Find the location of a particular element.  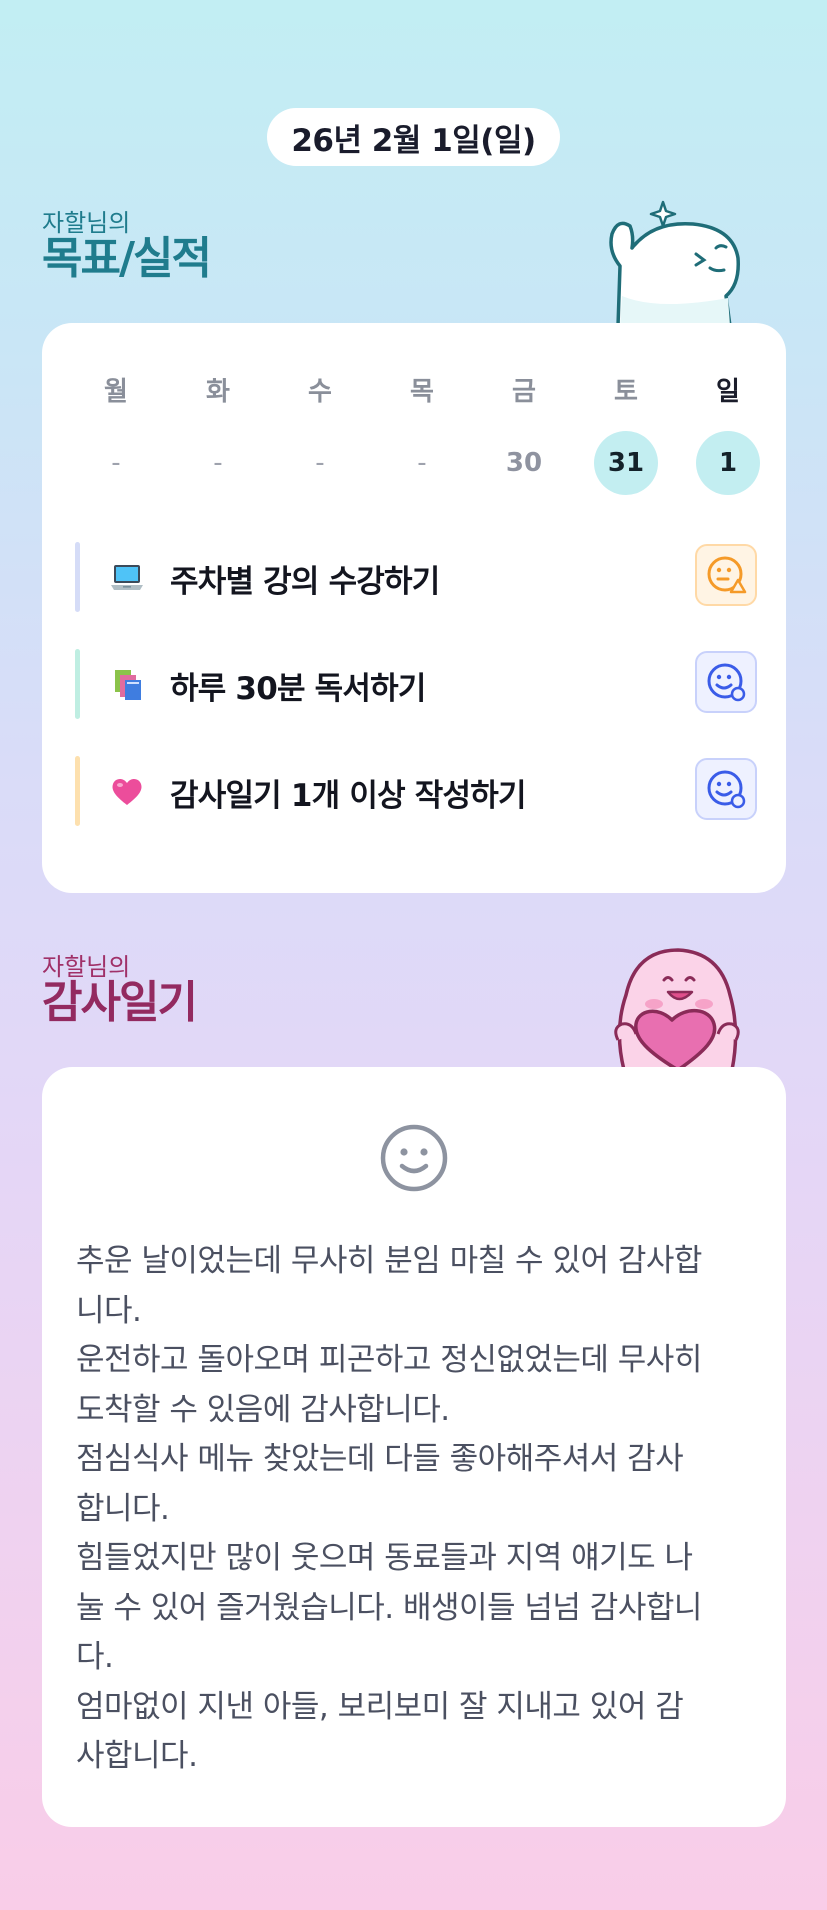

laptop-emoji is located at coordinates (127, 577).